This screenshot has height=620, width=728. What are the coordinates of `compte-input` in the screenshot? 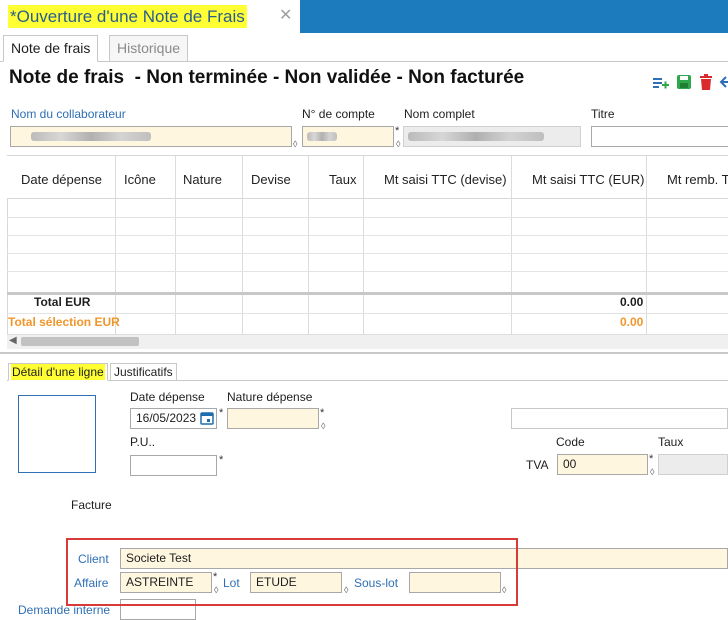 It's located at (348, 136).